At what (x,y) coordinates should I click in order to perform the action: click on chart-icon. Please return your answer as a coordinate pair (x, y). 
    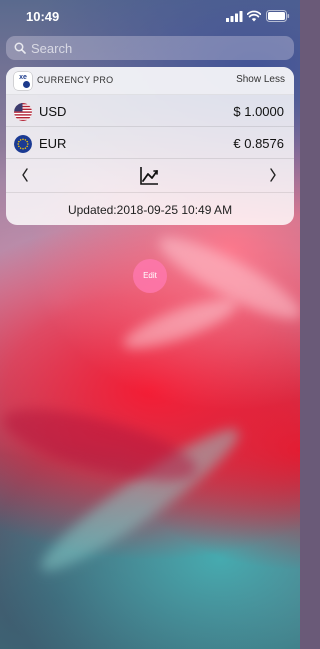
    Looking at the image, I should click on (149, 175).